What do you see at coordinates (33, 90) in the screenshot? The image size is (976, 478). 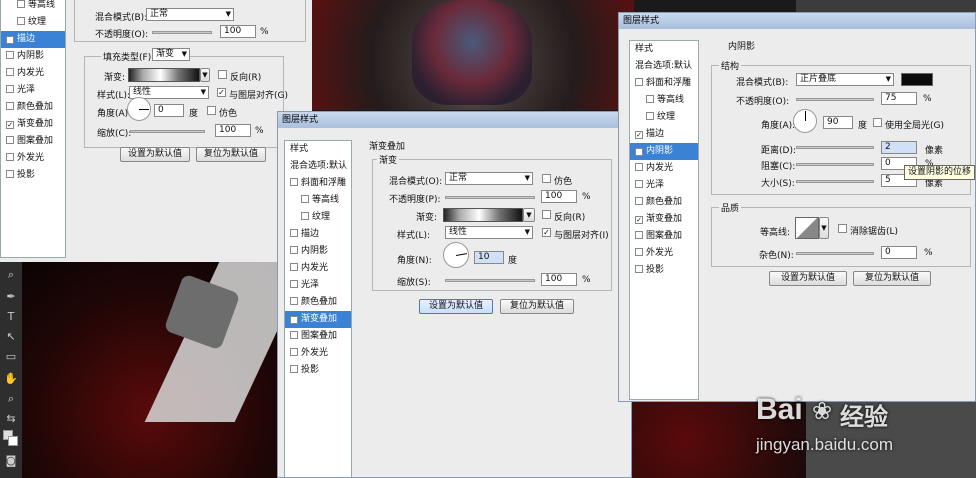 I see `left-list-item: 光泽` at bounding box center [33, 90].